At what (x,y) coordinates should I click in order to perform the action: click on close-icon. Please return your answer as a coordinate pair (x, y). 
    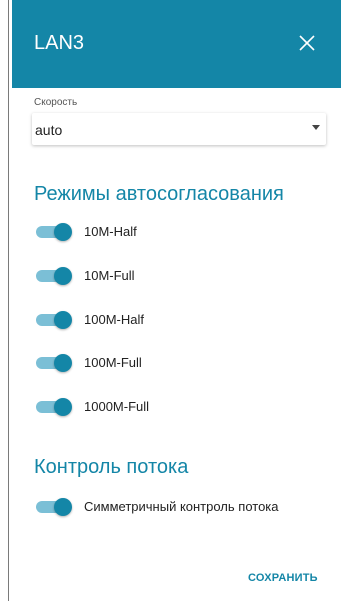
    Looking at the image, I should click on (307, 43).